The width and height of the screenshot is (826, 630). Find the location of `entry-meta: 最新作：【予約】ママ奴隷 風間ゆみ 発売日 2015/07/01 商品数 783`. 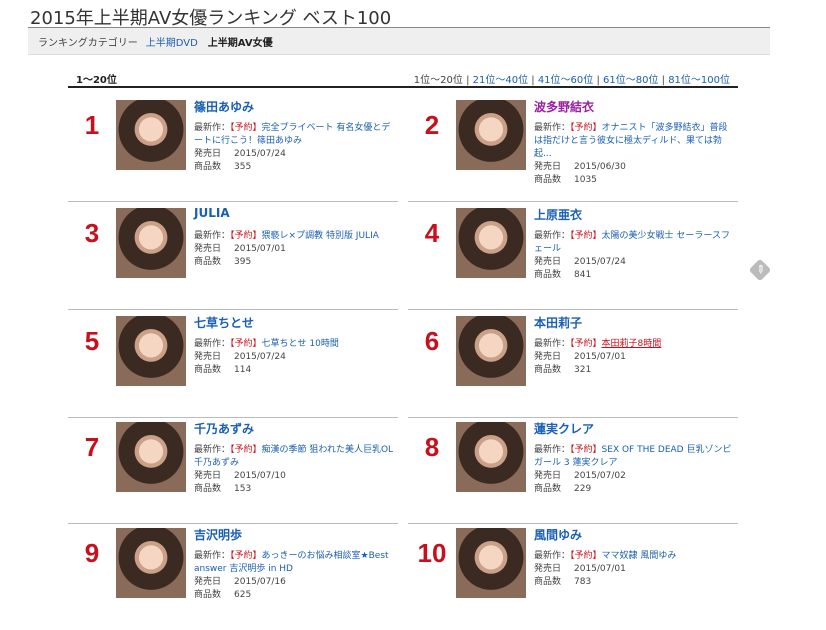

entry-meta: 最新作：【予約】ママ奴隷 風間ゆみ 発売日 2015/07/01 商品数 783 is located at coordinates (634, 569).